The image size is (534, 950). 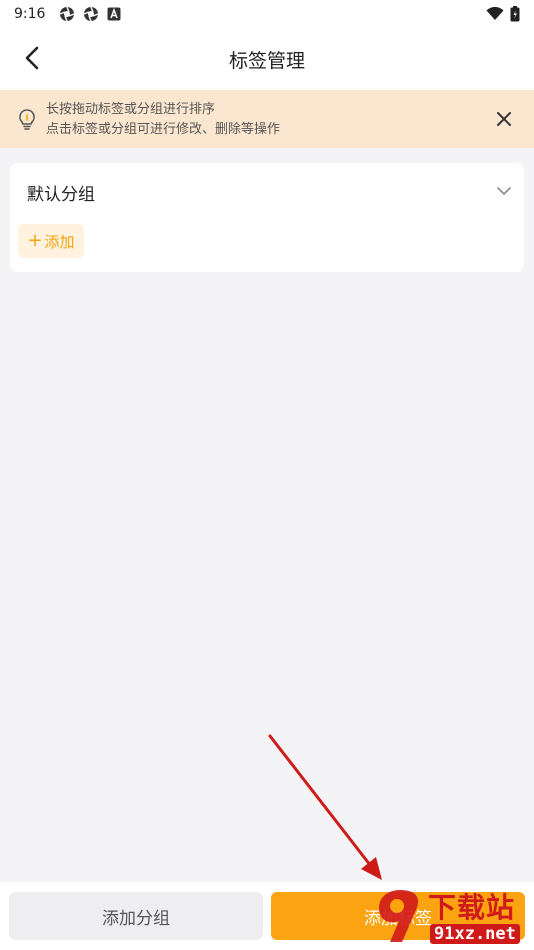 I want to click on group-card: 默认分组 + 添加, so click(x=267, y=217).